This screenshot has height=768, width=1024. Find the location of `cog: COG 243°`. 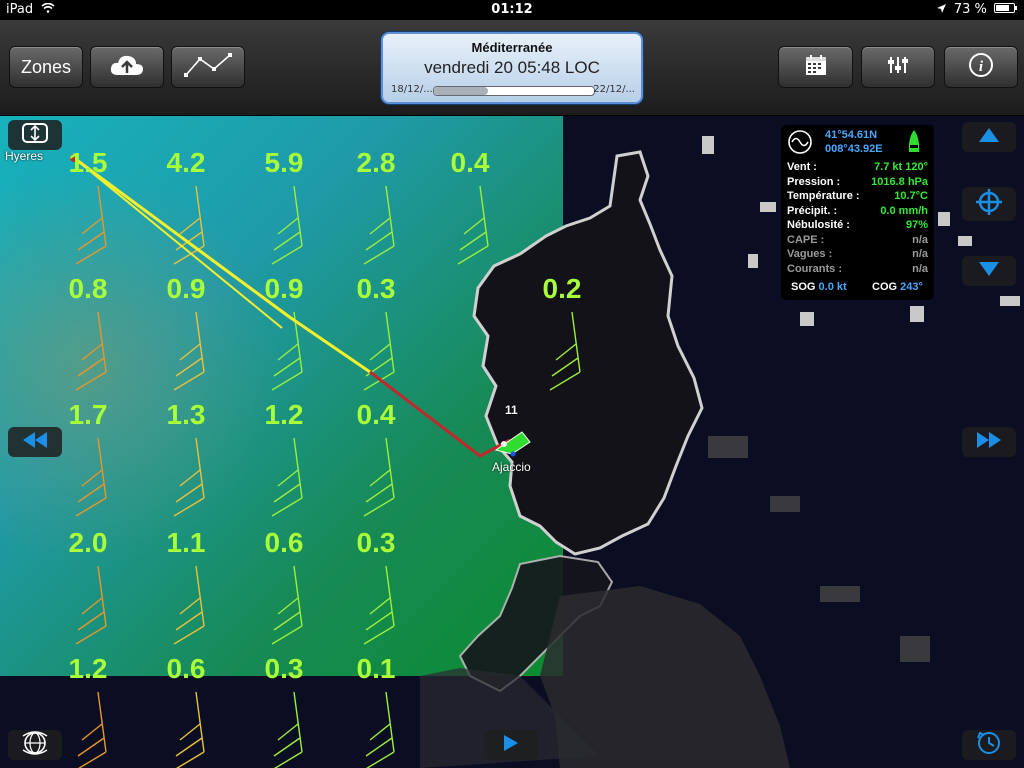

cog: COG 243° is located at coordinates (897, 287).